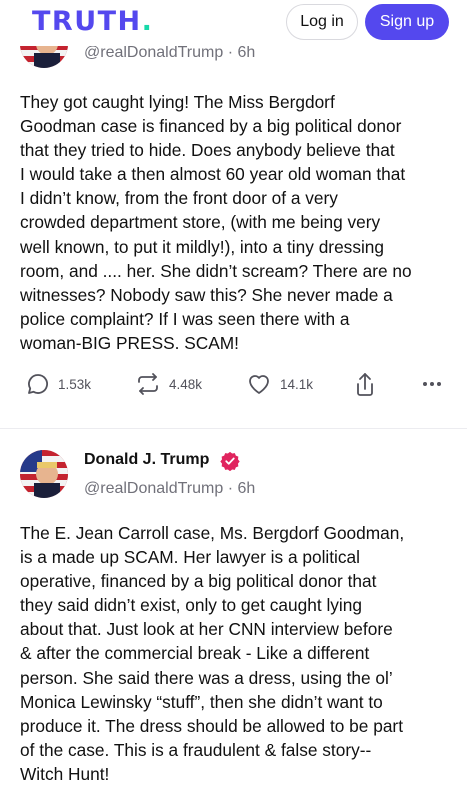 Image resolution: width=467 pixels, height=800 pixels. I want to click on login-button: Log in, so click(322, 22).